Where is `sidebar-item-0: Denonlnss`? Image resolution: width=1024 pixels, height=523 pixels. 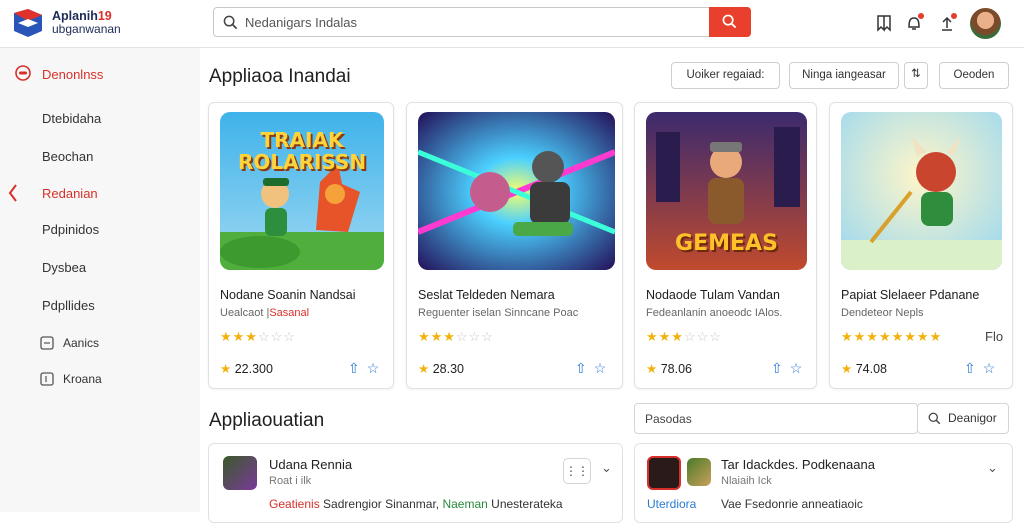 sidebar-item-0: Denonlnss is located at coordinates (72, 74).